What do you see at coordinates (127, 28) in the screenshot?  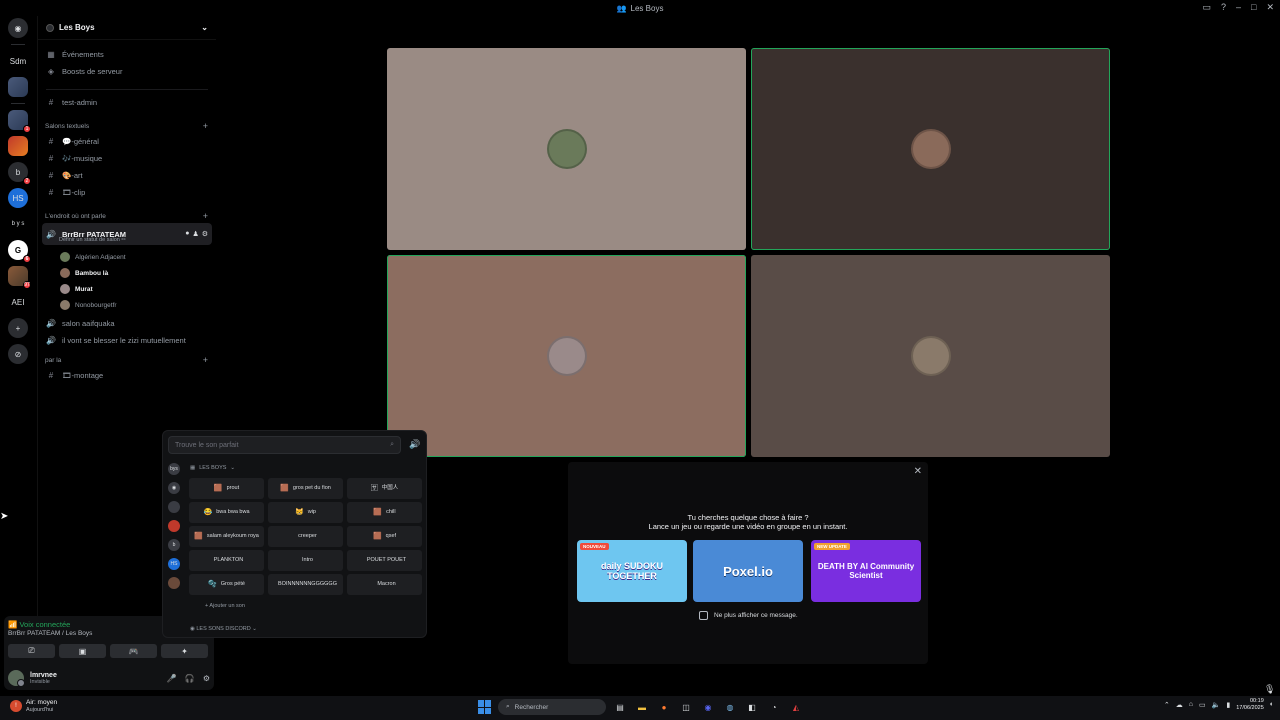 I see `guild-header: Les Boys ⌄` at bounding box center [127, 28].